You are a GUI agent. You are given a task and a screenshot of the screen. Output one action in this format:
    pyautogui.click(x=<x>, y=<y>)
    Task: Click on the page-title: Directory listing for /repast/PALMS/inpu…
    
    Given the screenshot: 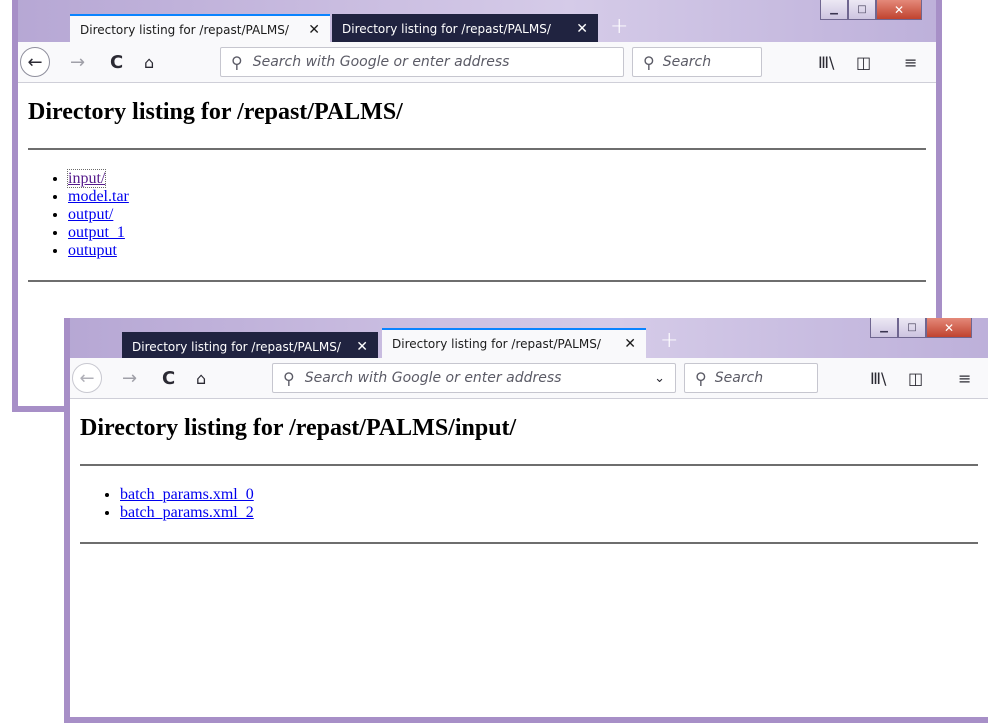 What is the action you would take?
    pyautogui.click(x=298, y=428)
    